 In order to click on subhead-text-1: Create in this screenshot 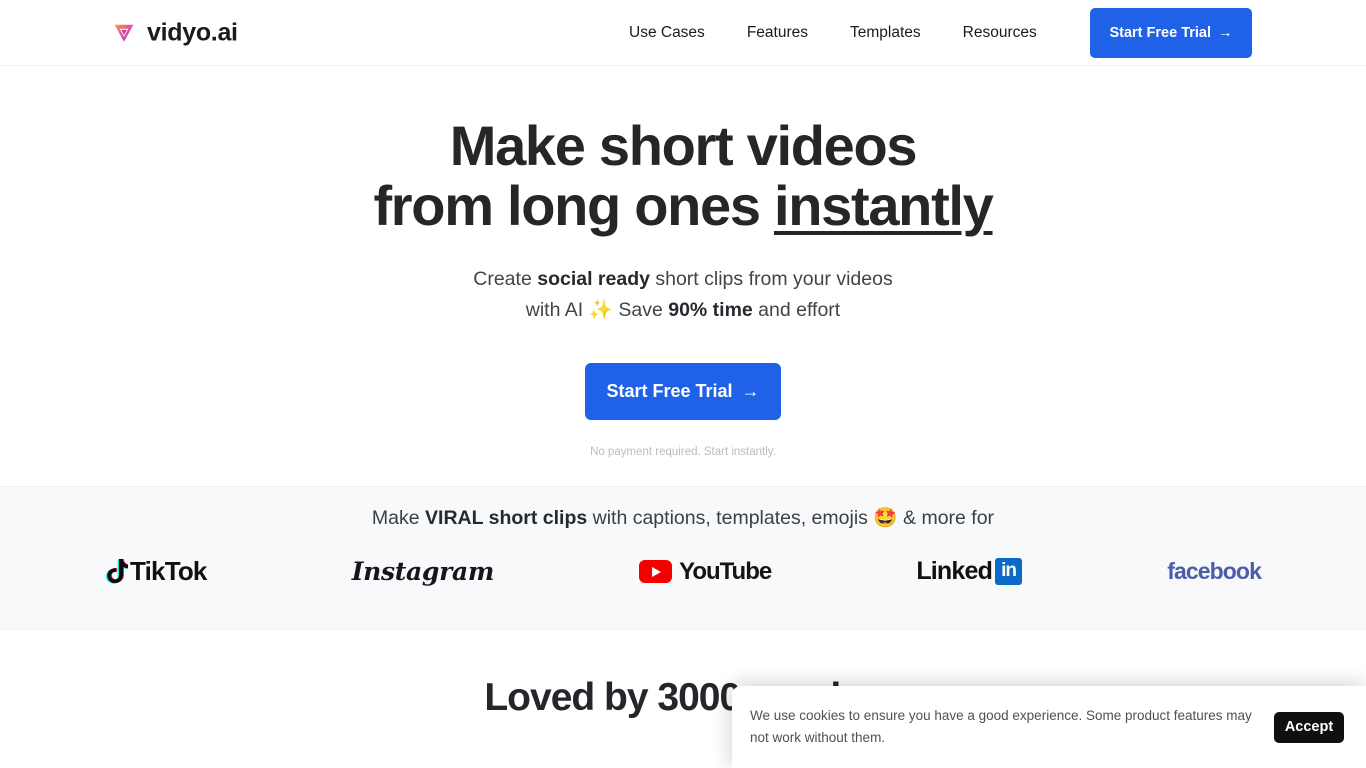, I will do `click(505, 278)`.